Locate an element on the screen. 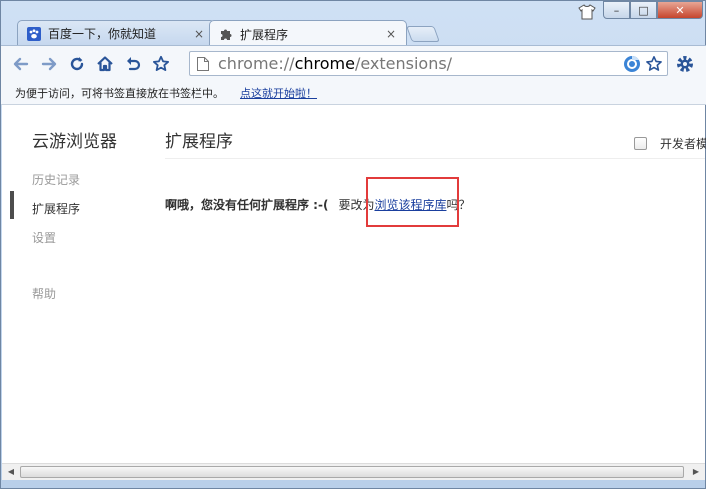 The height and width of the screenshot is (489, 706). bookmarks-start-link: 点这就开始啦！ is located at coordinates (278, 93).